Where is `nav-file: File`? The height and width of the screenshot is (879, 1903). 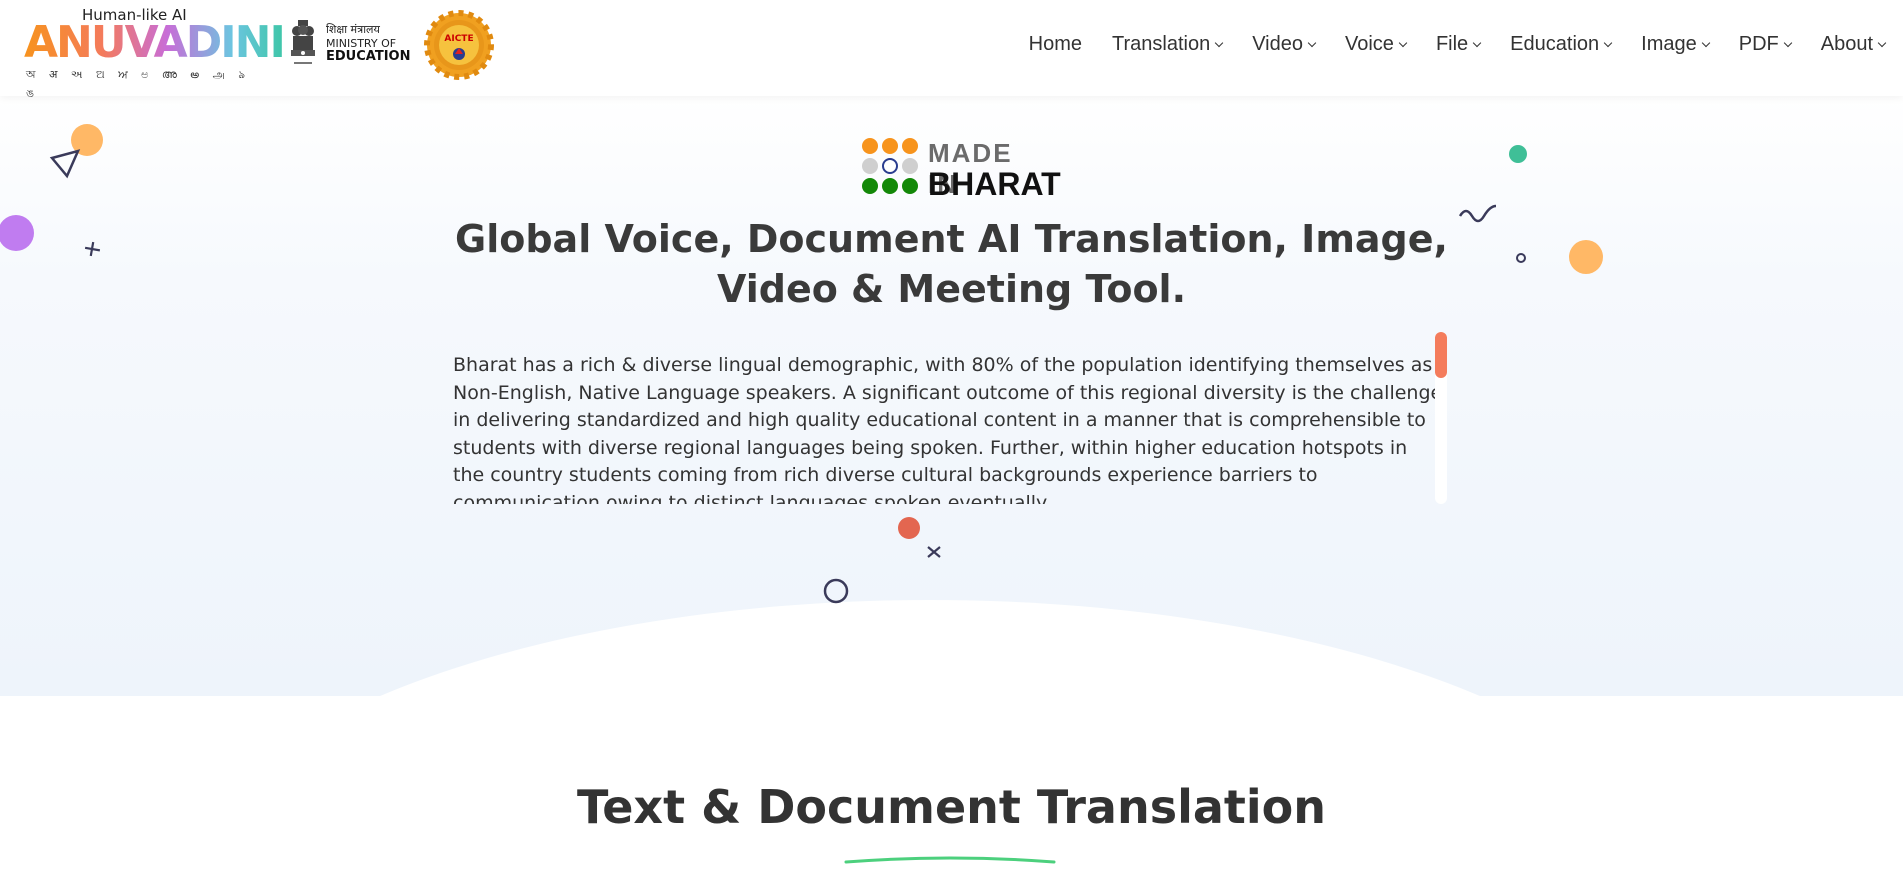 nav-file: File is located at coordinates (1458, 44).